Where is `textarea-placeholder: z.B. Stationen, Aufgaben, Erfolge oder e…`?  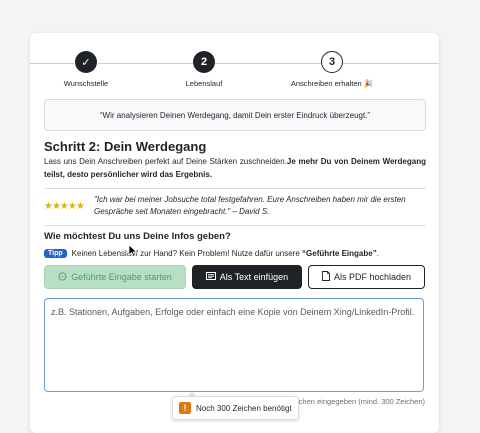
textarea-placeholder: z.B. Stationen, Aufgaben, Erfolge oder e… is located at coordinates (233, 312).